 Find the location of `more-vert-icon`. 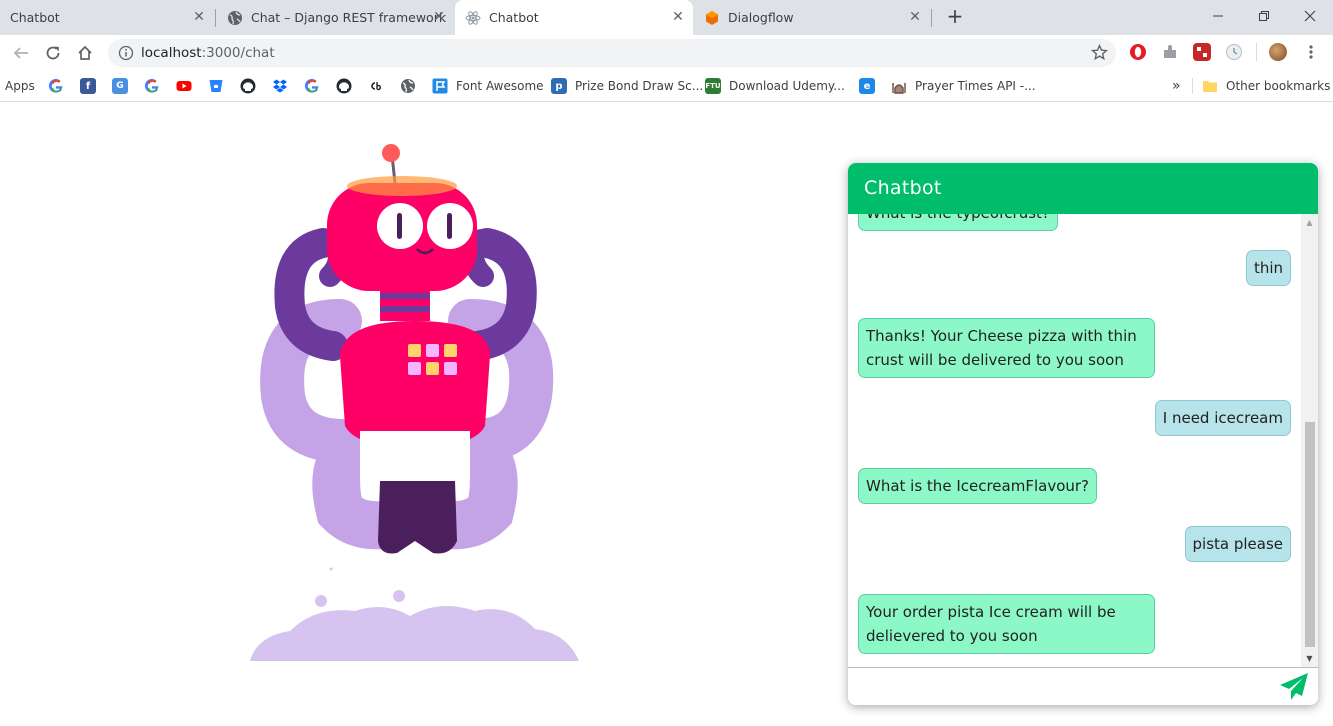

more-vert-icon is located at coordinates (1311, 52).